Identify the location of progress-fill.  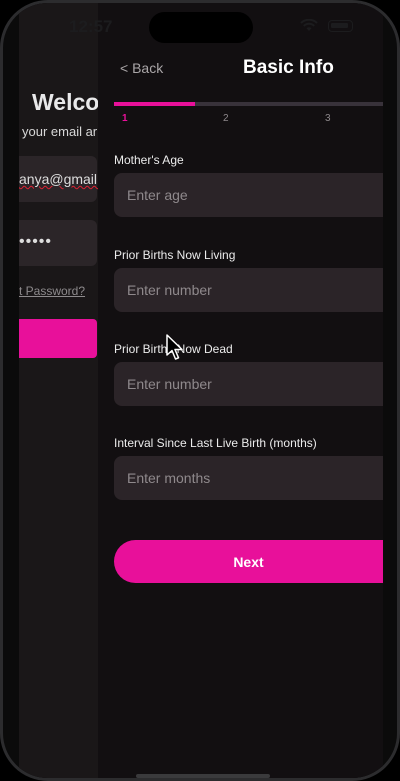
(154, 104).